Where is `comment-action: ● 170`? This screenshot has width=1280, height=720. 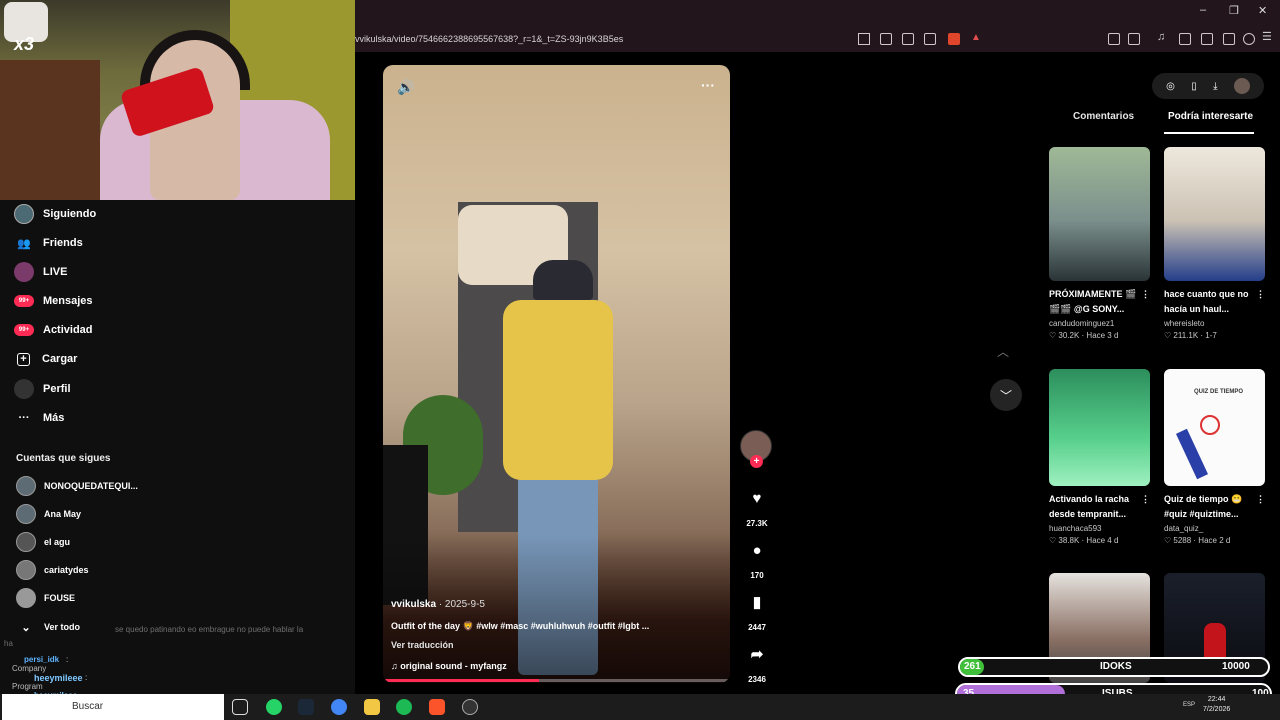
comment-action: ● 170 is located at coordinates (757, 558).